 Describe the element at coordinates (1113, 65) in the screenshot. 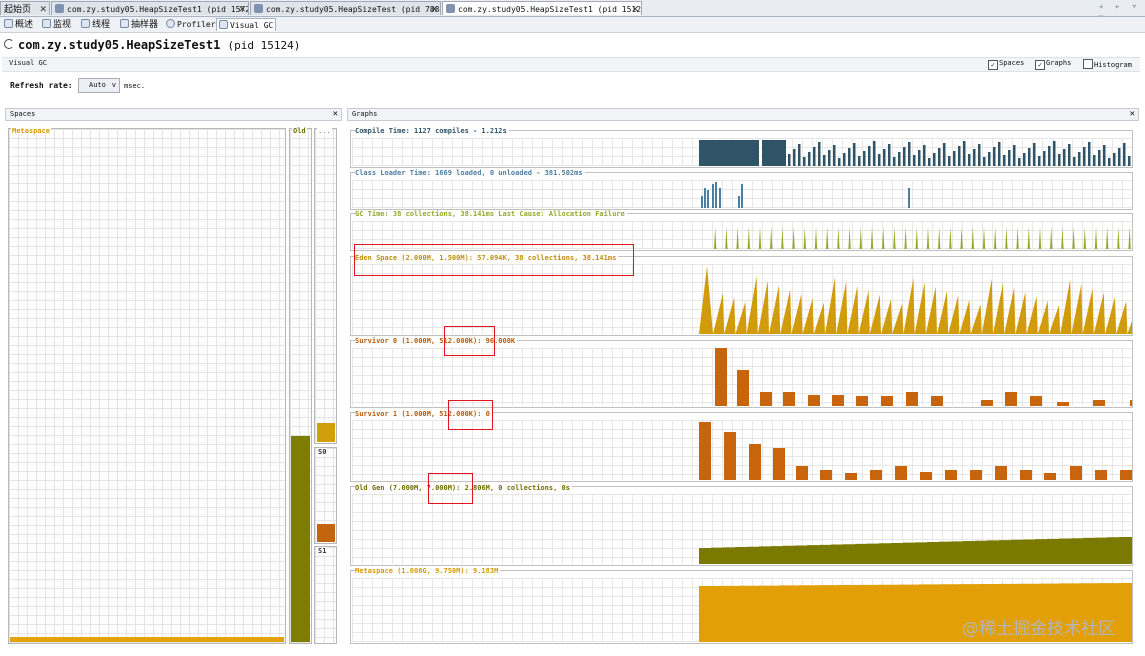

I see `checkbox-label: Histogram` at that location.